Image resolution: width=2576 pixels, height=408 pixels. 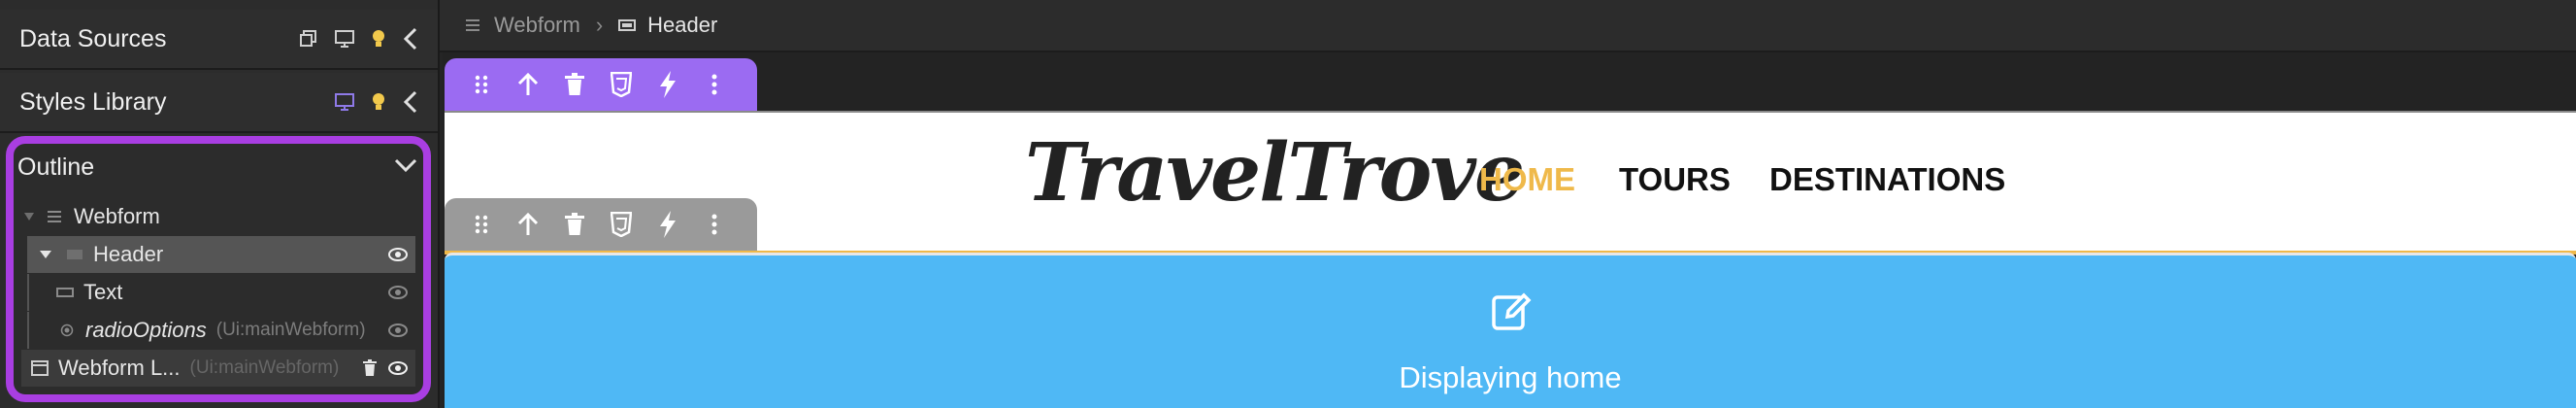 I want to click on tree-item-label: radioOptions, so click(x=146, y=330).